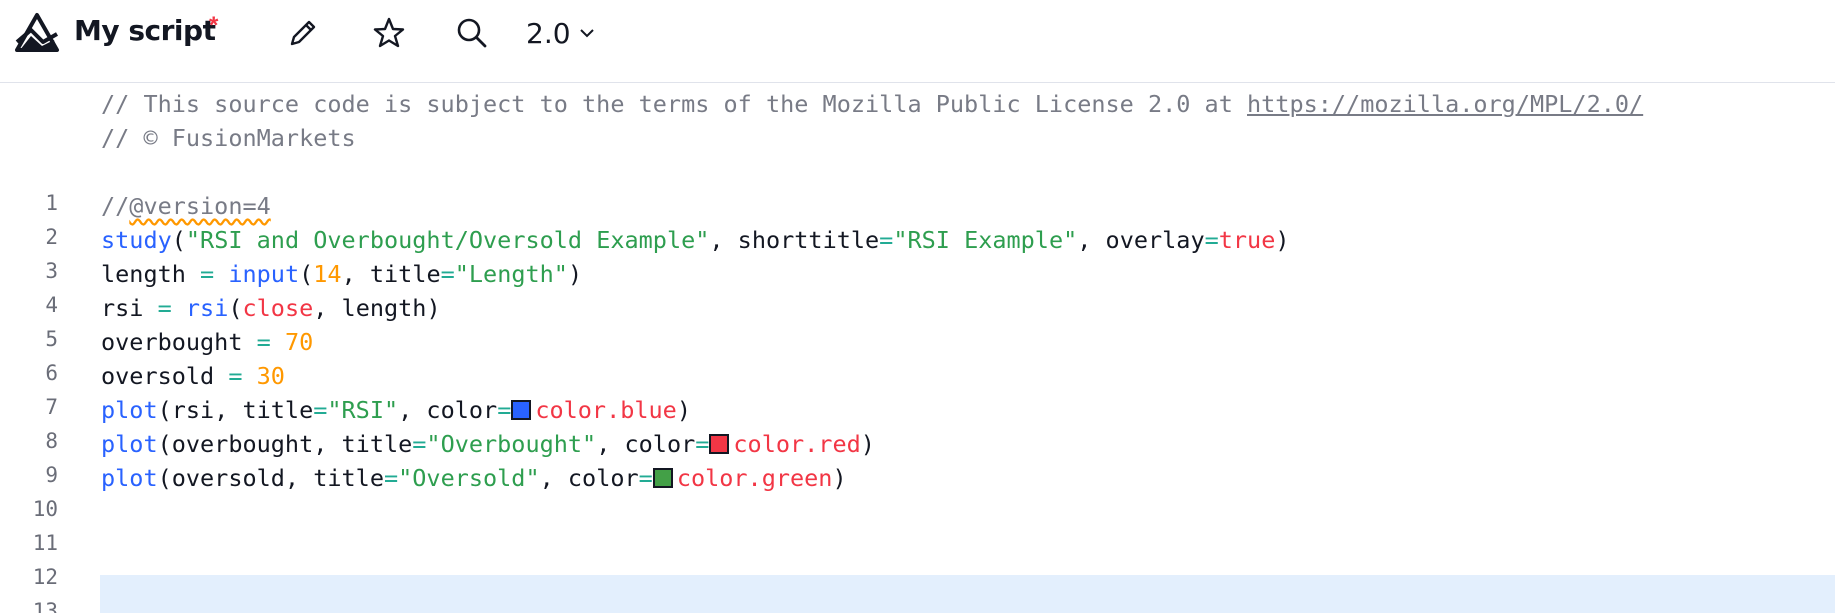  Describe the element at coordinates (606, 410) in the screenshot. I see `keyword-token: color.blue` at that location.